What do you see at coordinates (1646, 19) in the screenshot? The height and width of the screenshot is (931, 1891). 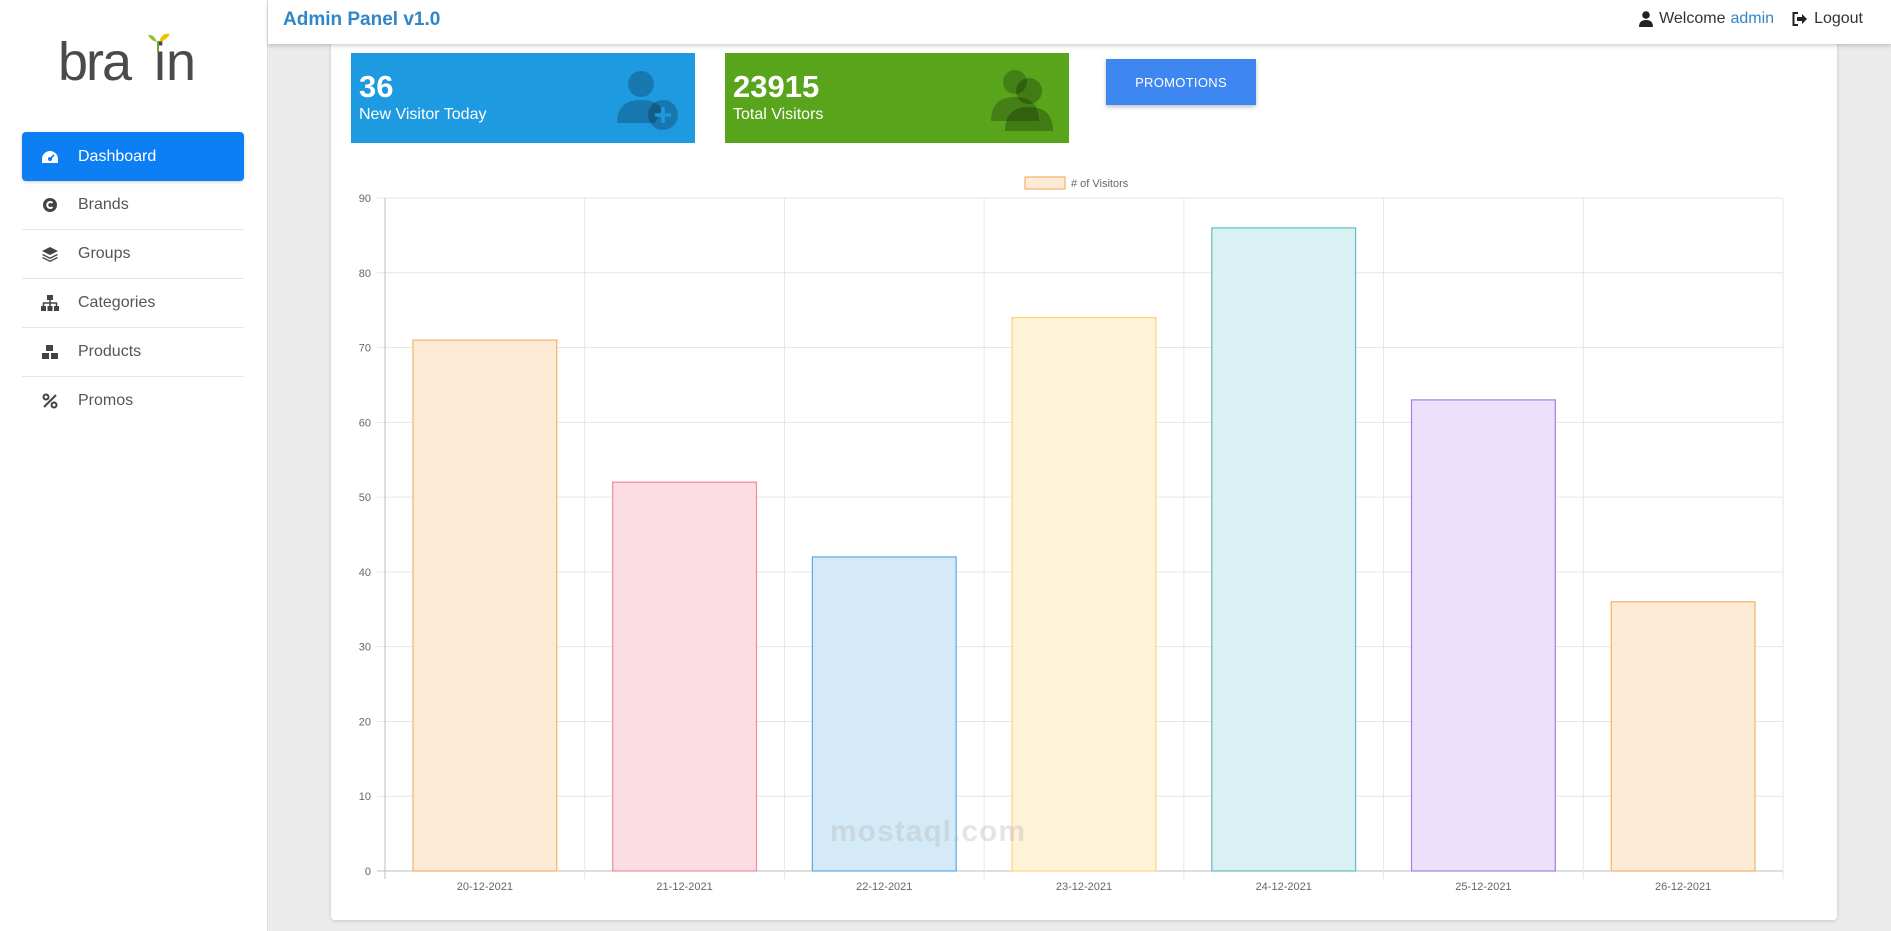 I see `user-icon` at bounding box center [1646, 19].